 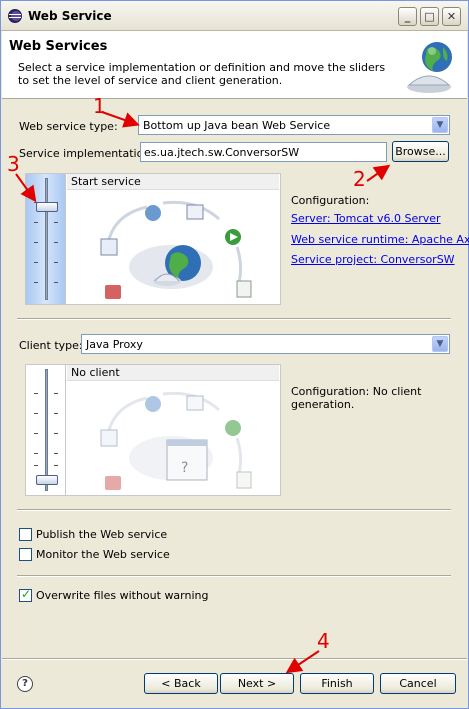 What do you see at coordinates (68, 126) in the screenshot?
I see `service-type-label: Web service type:` at bounding box center [68, 126].